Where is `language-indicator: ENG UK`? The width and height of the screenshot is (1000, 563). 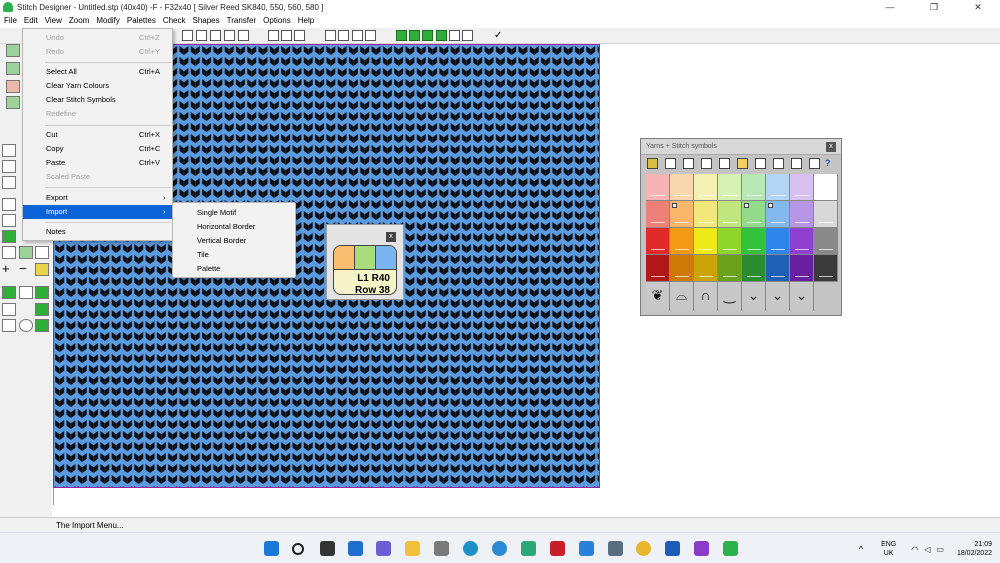
language-indicator: ENG UK is located at coordinates (888, 549).